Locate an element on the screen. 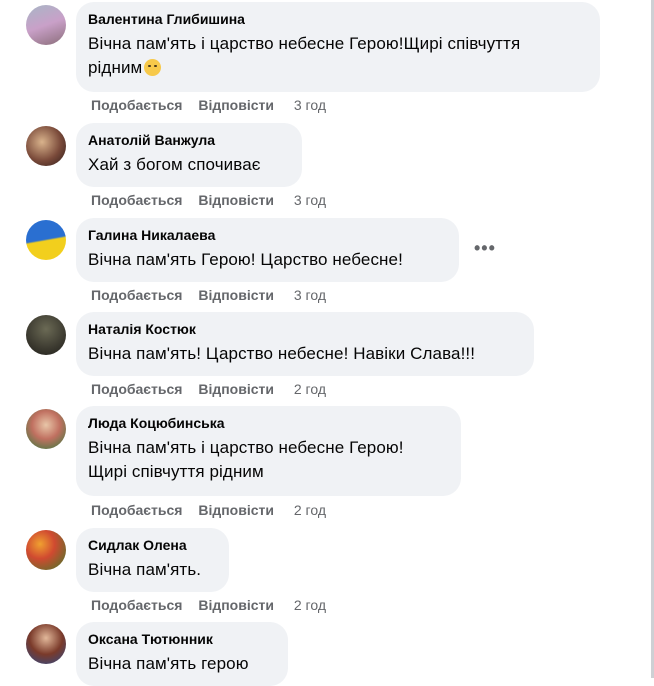 The width and height of the screenshot is (654, 686). comment-author: Галина Никалаева is located at coordinates (267, 235).